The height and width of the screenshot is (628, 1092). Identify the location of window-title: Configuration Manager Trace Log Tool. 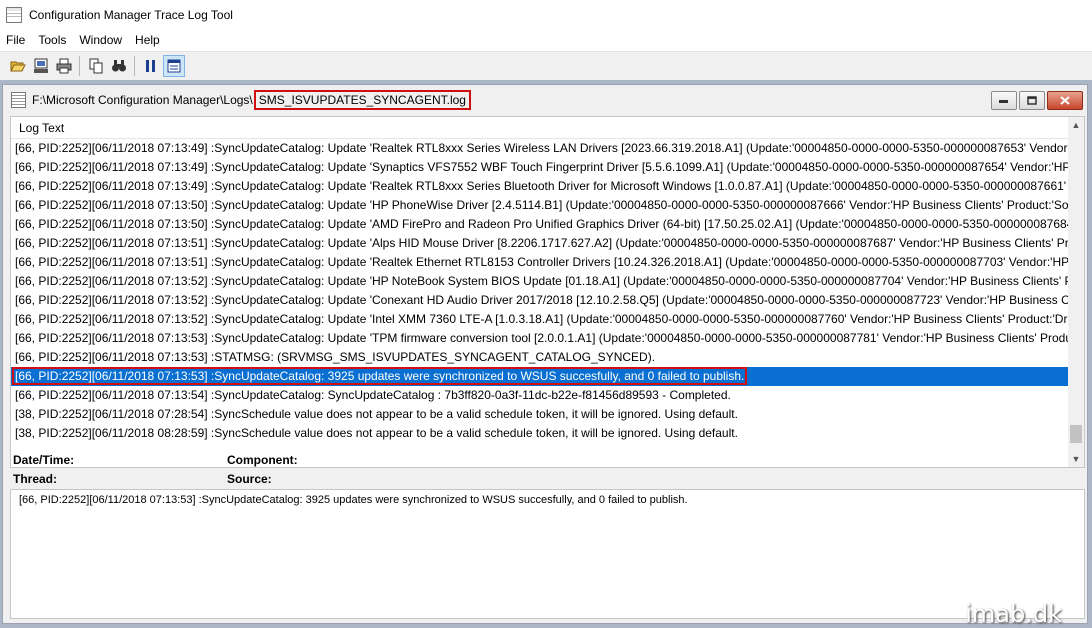
(131, 15).